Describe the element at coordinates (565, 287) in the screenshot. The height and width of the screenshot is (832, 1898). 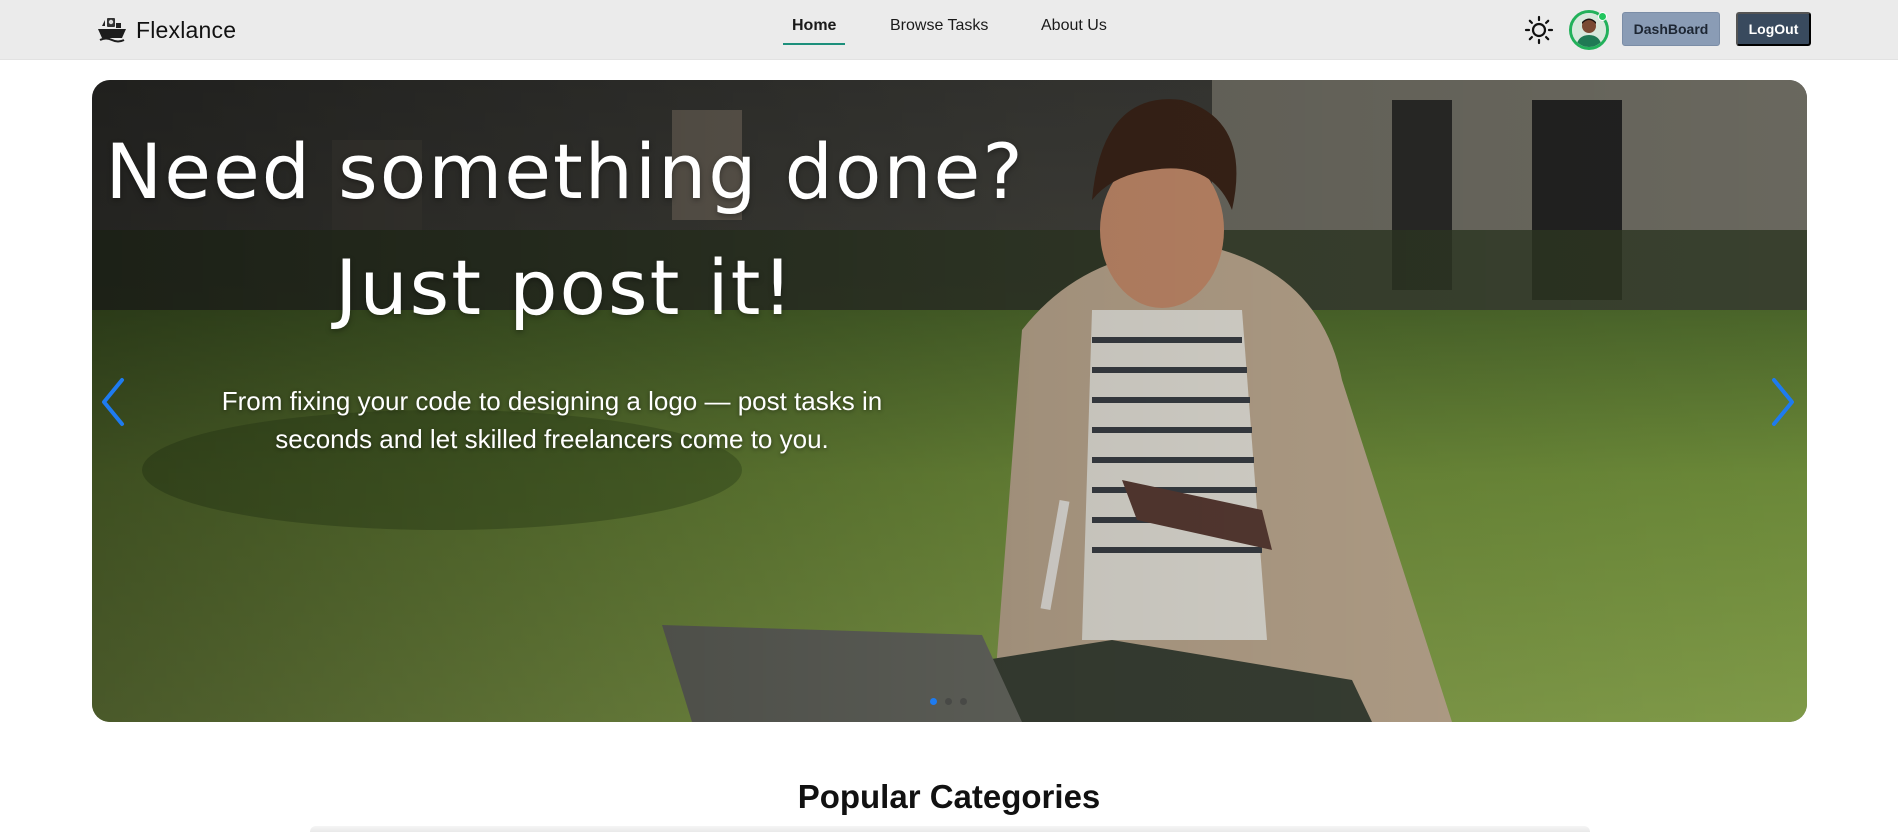
I see `hero-headline-line-2: Just post it!` at that location.